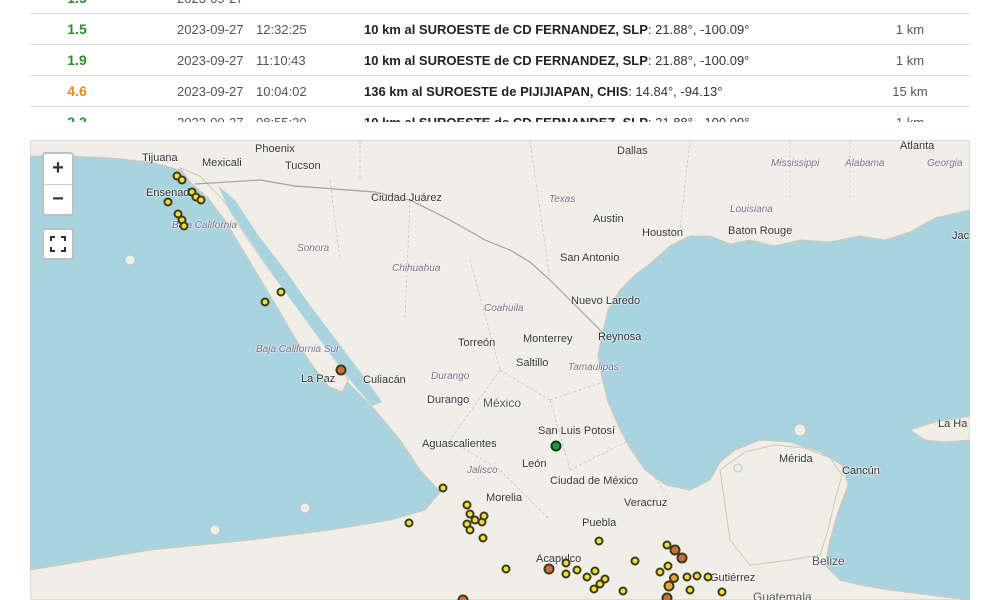  I want to click on map-label-country: Belize, so click(828, 561).